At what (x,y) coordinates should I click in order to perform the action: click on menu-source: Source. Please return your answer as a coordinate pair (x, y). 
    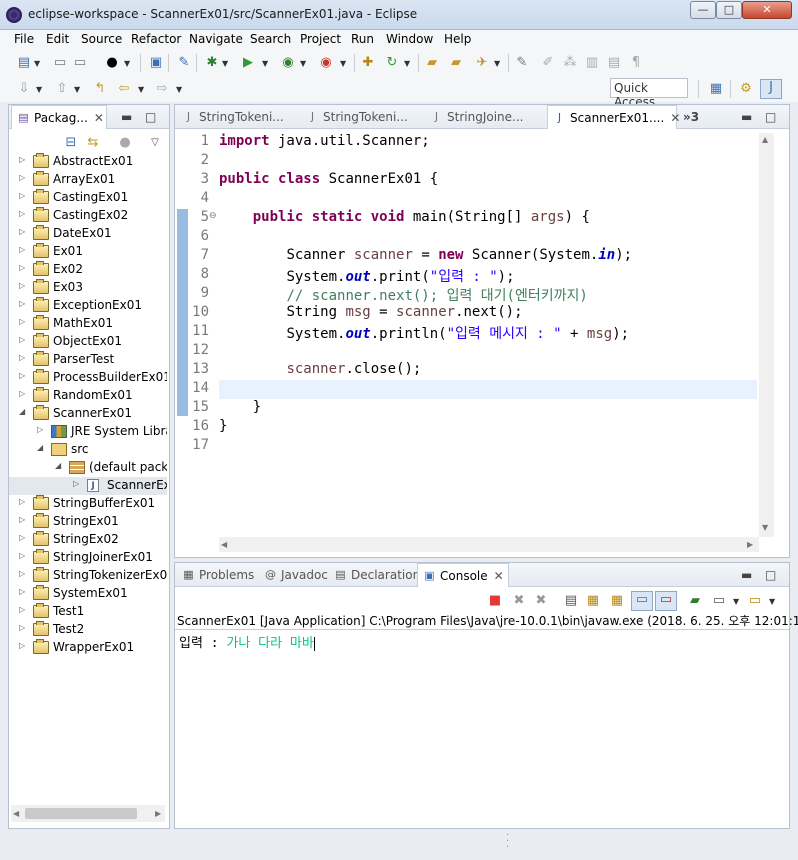
    Looking at the image, I should click on (101, 39).